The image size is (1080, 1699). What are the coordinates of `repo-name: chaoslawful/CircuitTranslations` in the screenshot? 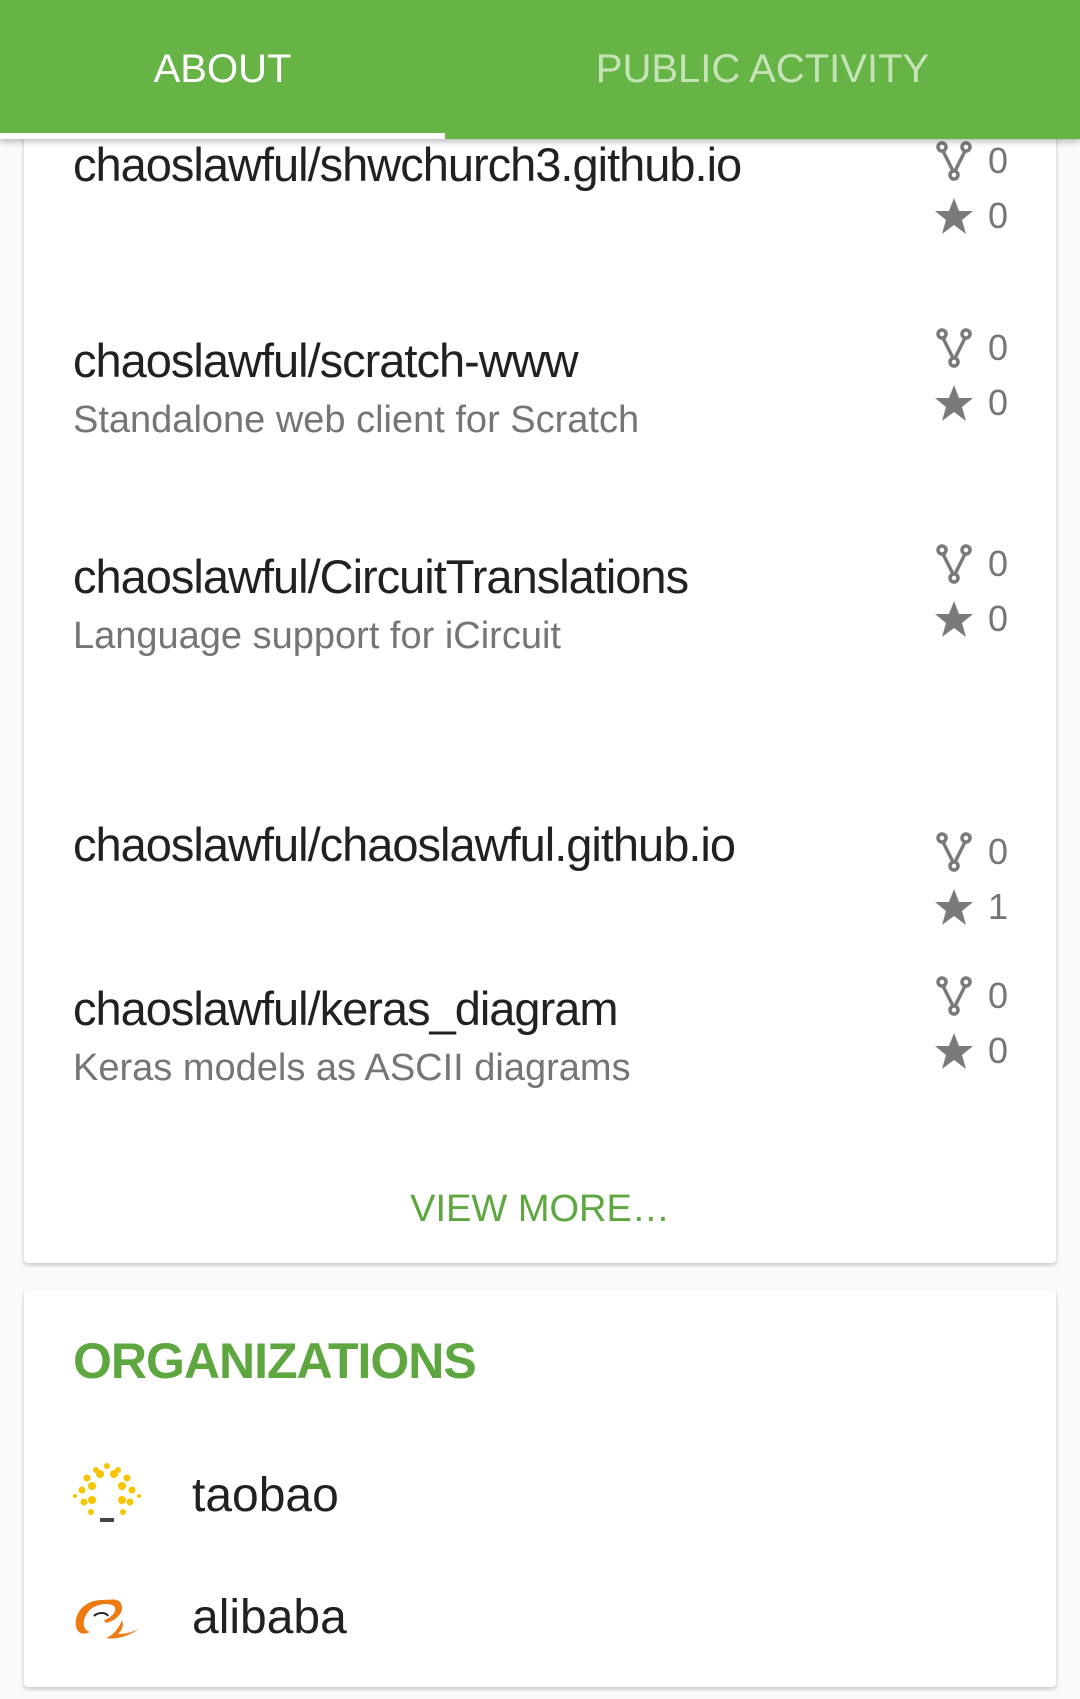 It's located at (381, 576).